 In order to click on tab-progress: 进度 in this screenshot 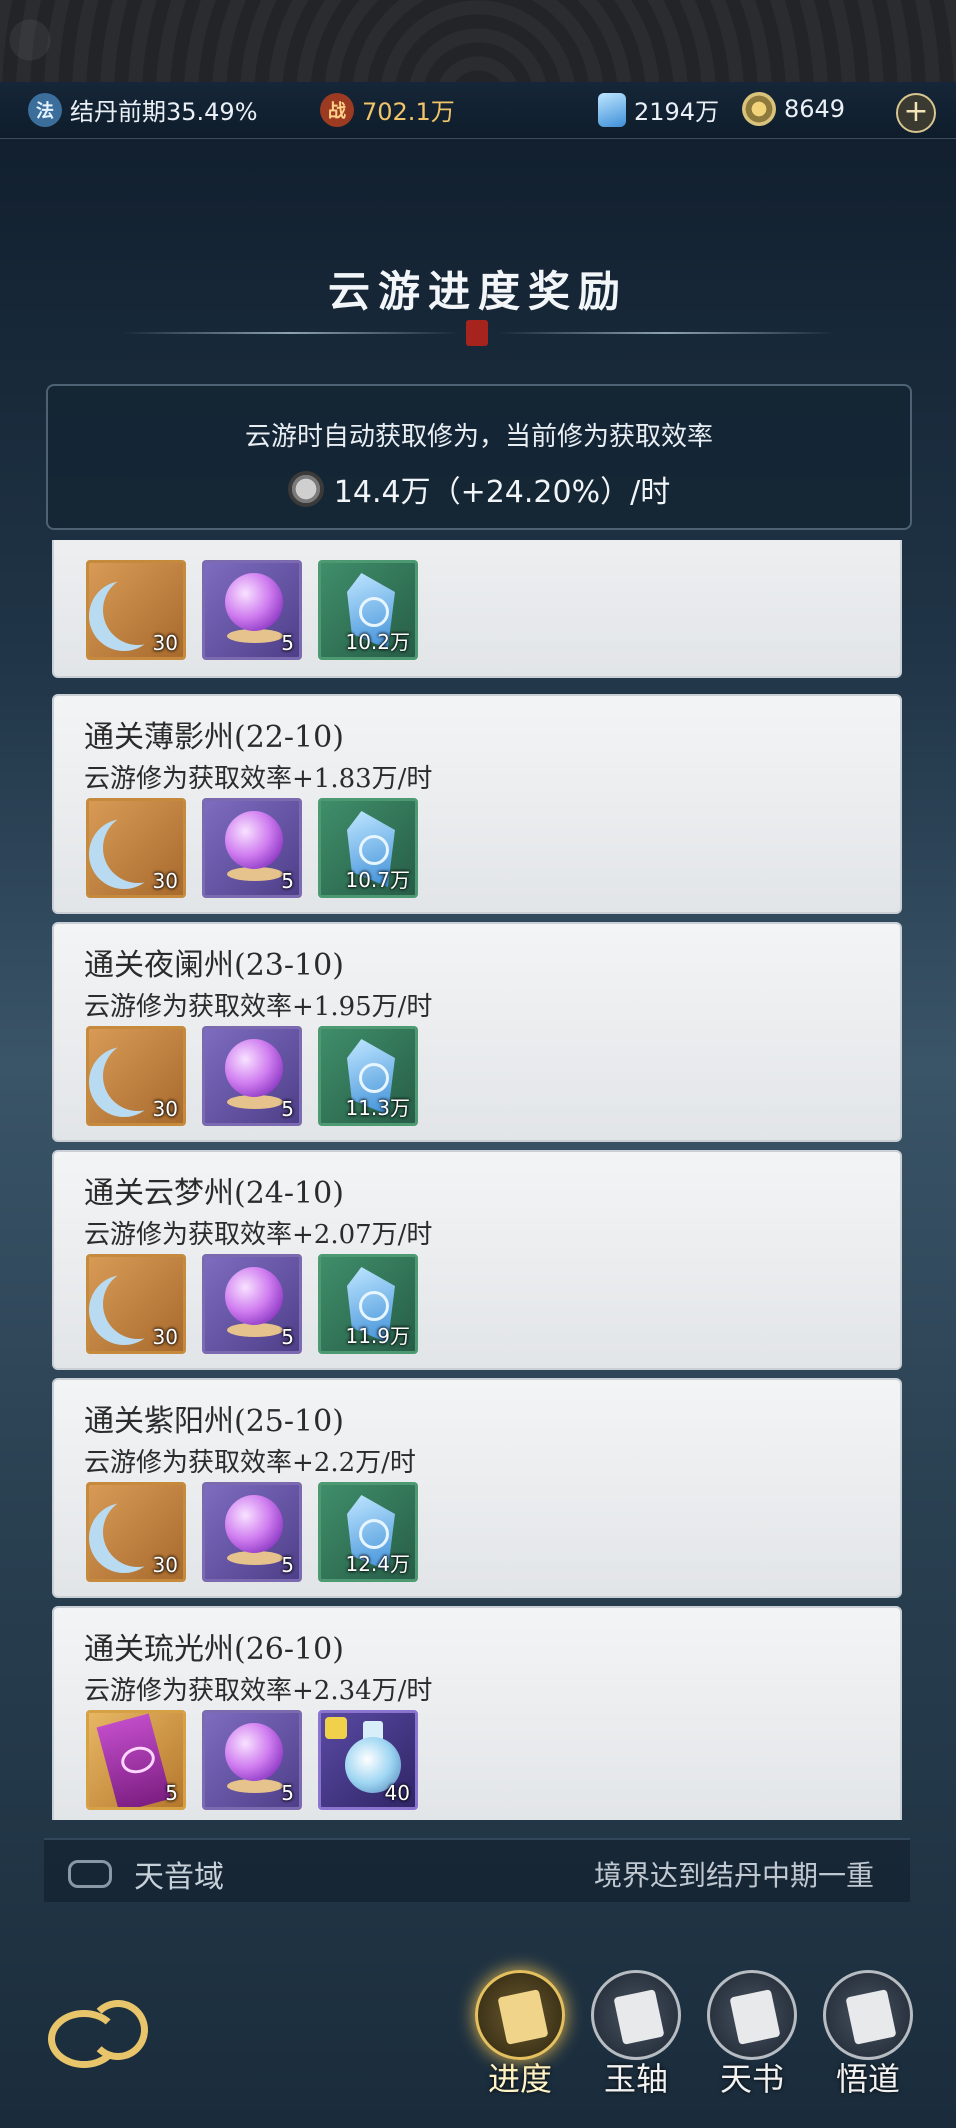, I will do `click(520, 2035)`.